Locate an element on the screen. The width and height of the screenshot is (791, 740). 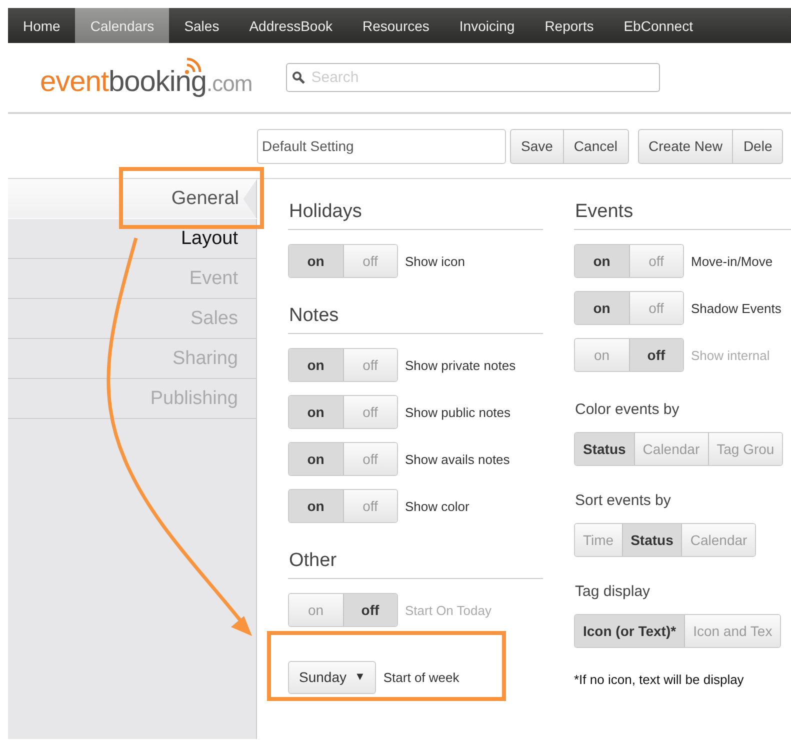
nav-tab: Invoicing is located at coordinates (487, 25).